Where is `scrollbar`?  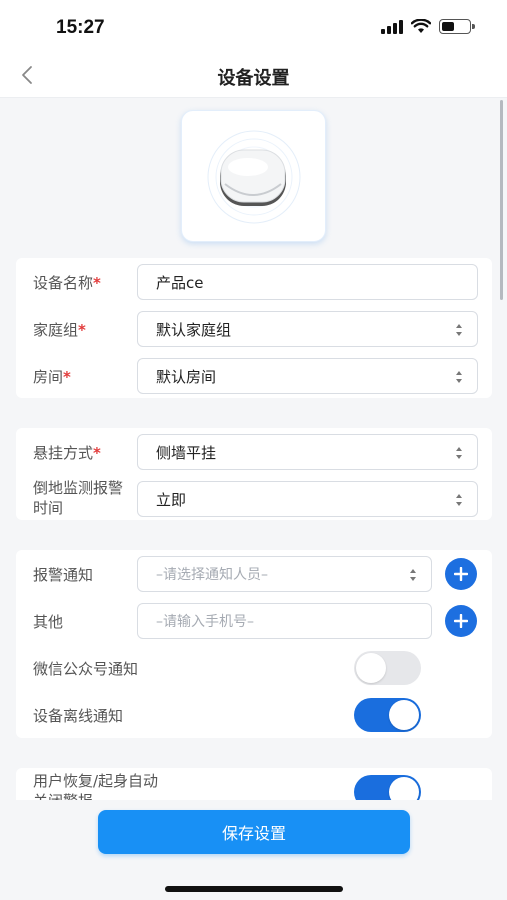
scrollbar is located at coordinates (501, 200).